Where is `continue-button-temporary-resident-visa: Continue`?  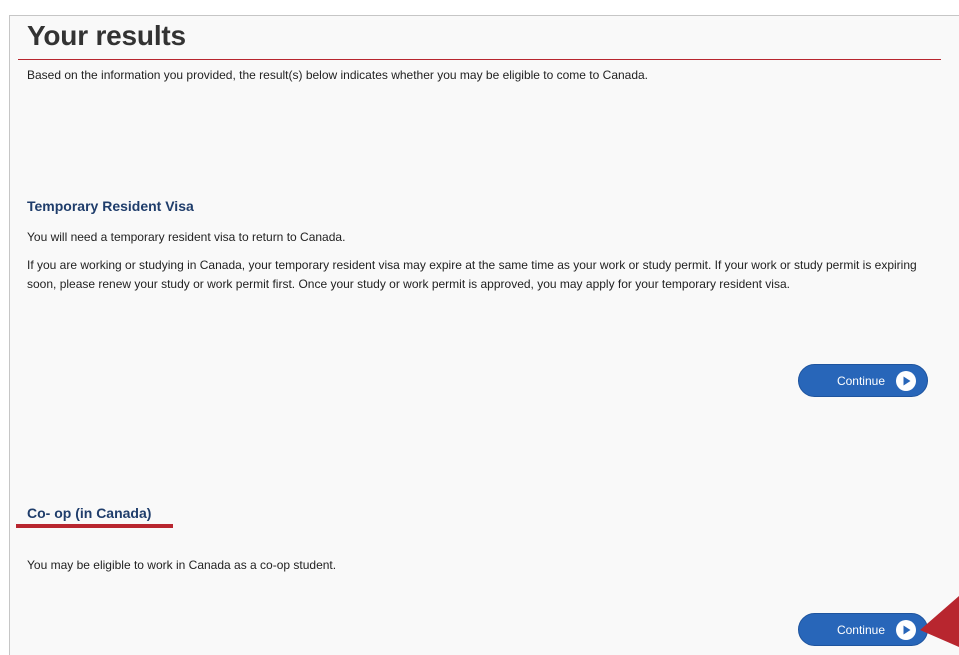
continue-button-temporary-resident-visa: Continue is located at coordinates (863, 380).